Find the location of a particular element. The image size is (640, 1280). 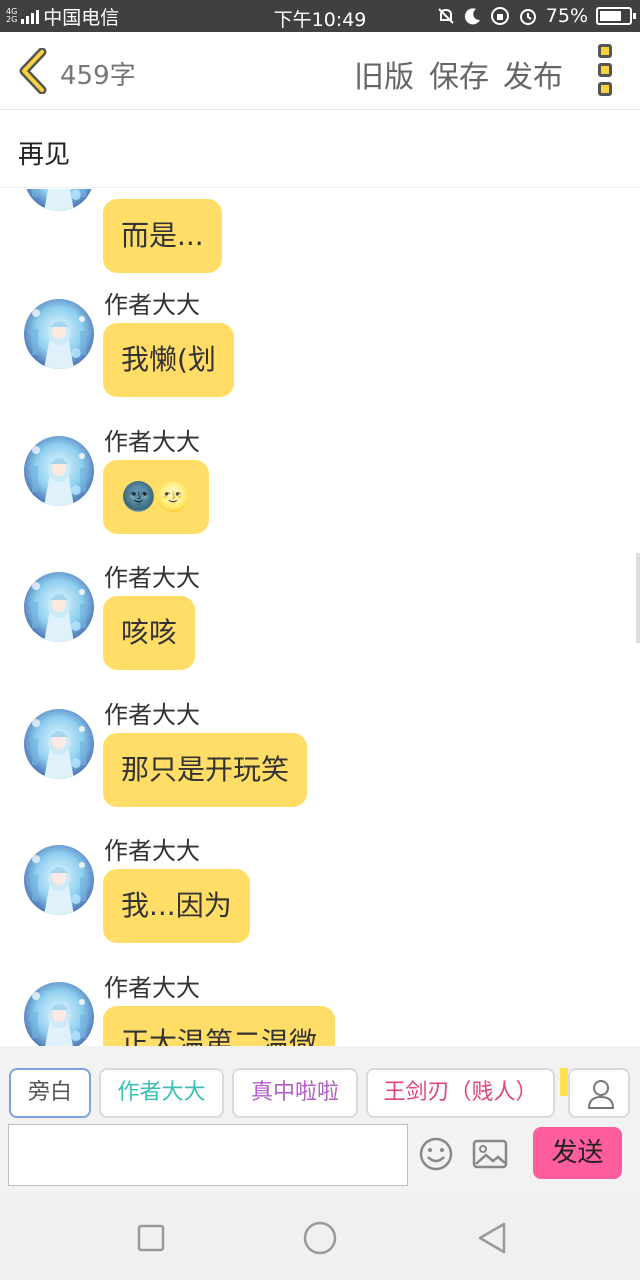

editor-header: 459字 旧版 保存 发布 is located at coordinates (320, 71).